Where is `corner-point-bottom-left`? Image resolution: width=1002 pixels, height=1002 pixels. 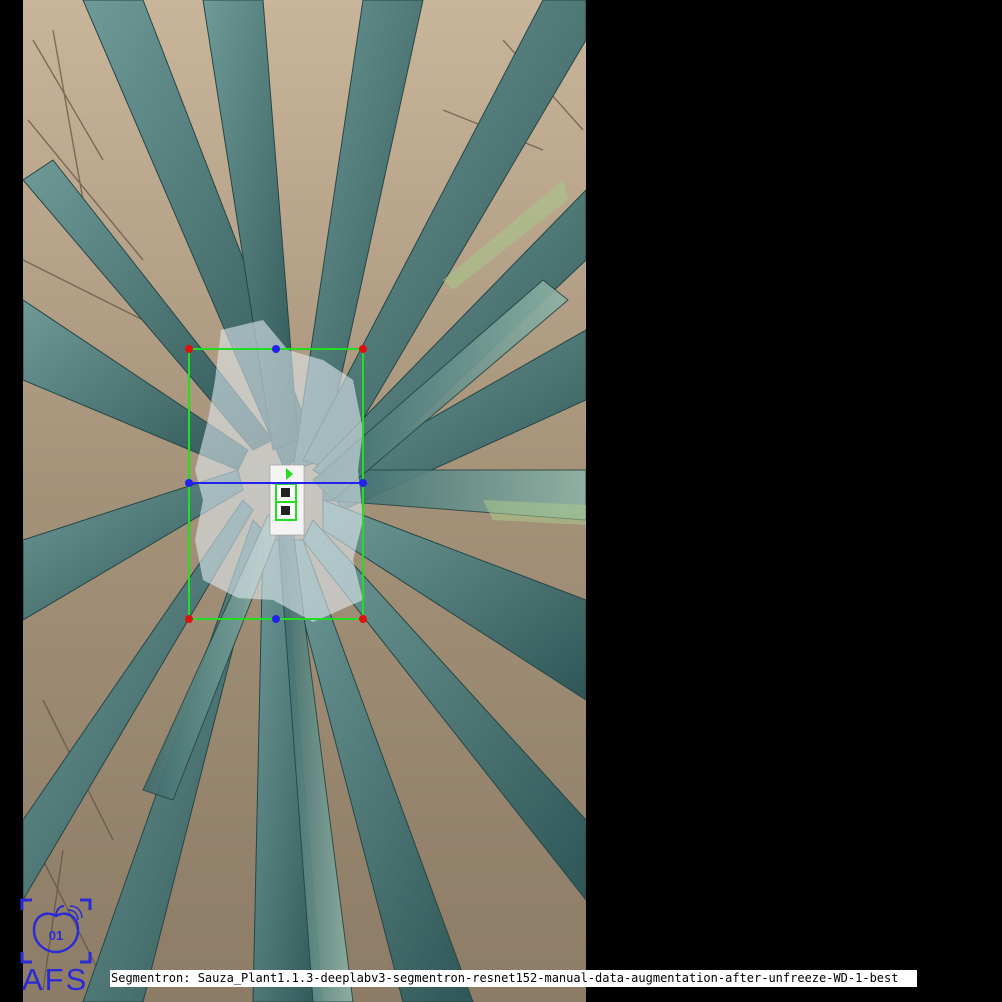 corner-point-bottom-left is located at coordinates (189, 619).